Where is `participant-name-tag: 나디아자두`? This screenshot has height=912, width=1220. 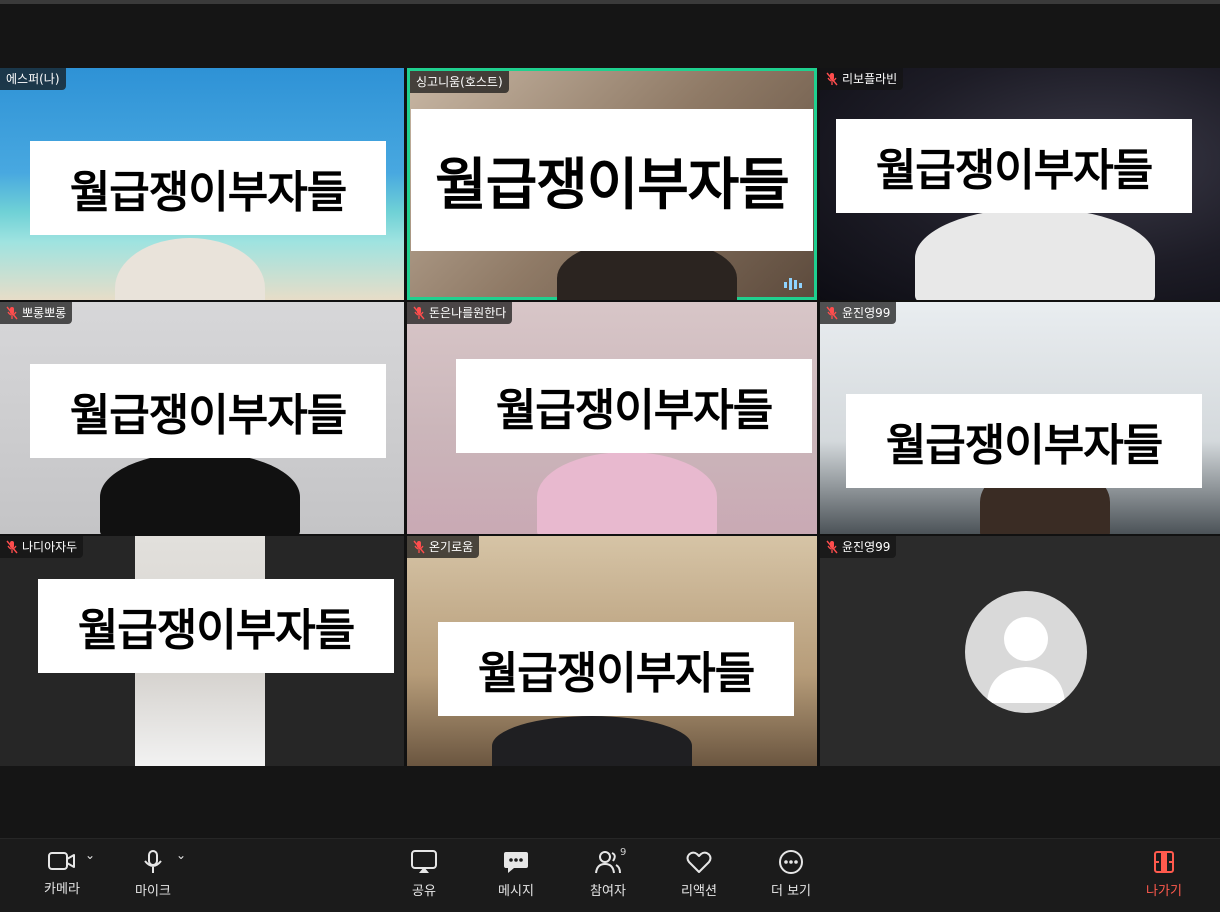 participant-name-tag: 나디아자두 is located at coordinates (42, 547).